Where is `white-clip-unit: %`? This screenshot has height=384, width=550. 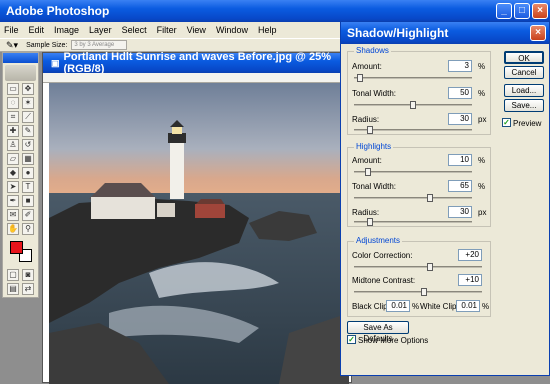
white-clip-unit: % is located at coordinates (486, 306).